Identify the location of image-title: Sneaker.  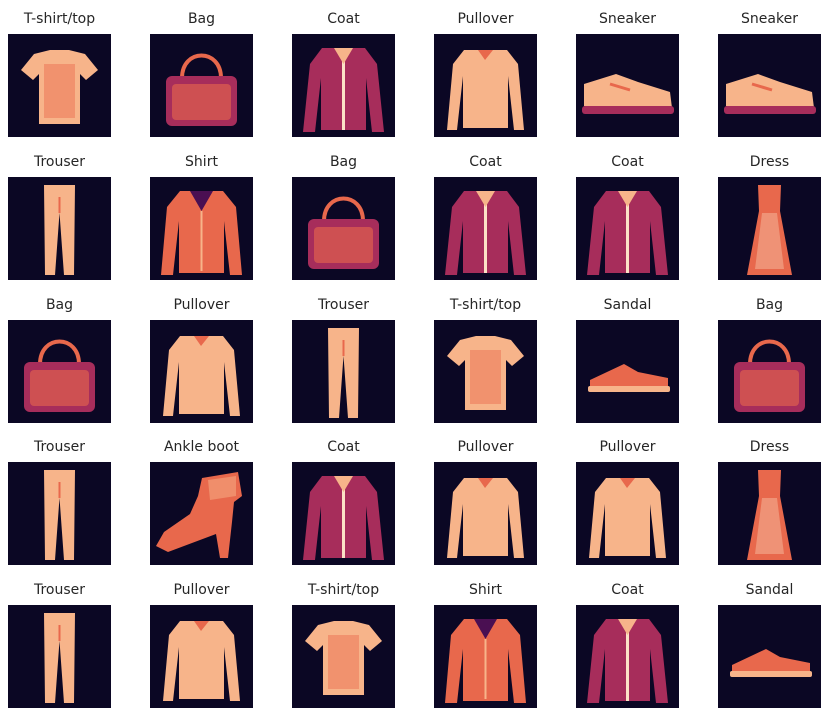
(627, 19).